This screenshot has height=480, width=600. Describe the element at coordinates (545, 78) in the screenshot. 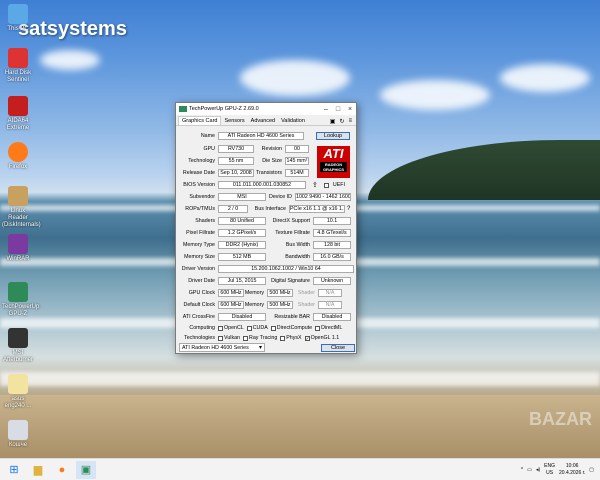

I see `cloud` at that location.